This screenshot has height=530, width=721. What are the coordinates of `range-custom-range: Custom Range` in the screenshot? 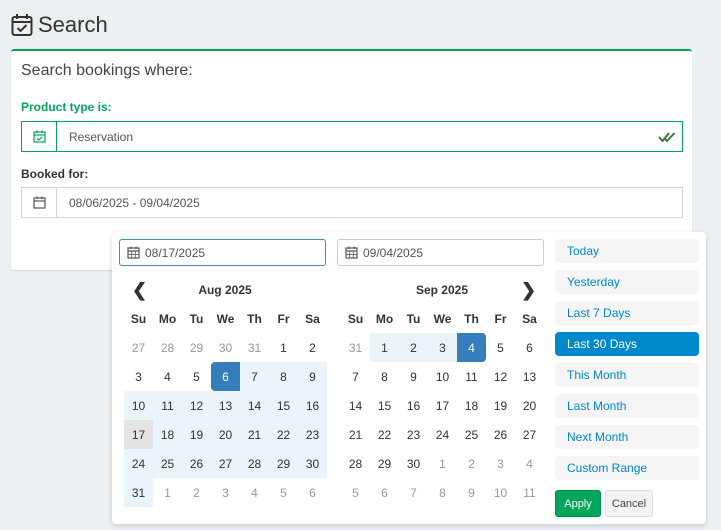 It's located at (627, 468).